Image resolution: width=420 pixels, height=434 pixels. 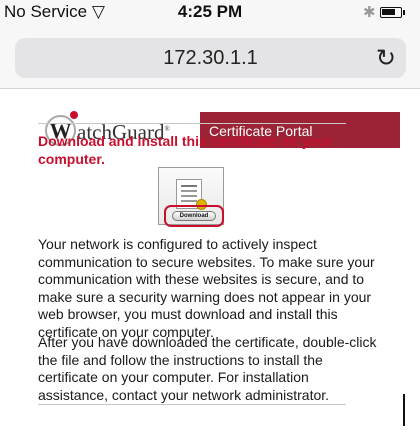 I want to click on download-button: Download, so click(x=194, y=216).